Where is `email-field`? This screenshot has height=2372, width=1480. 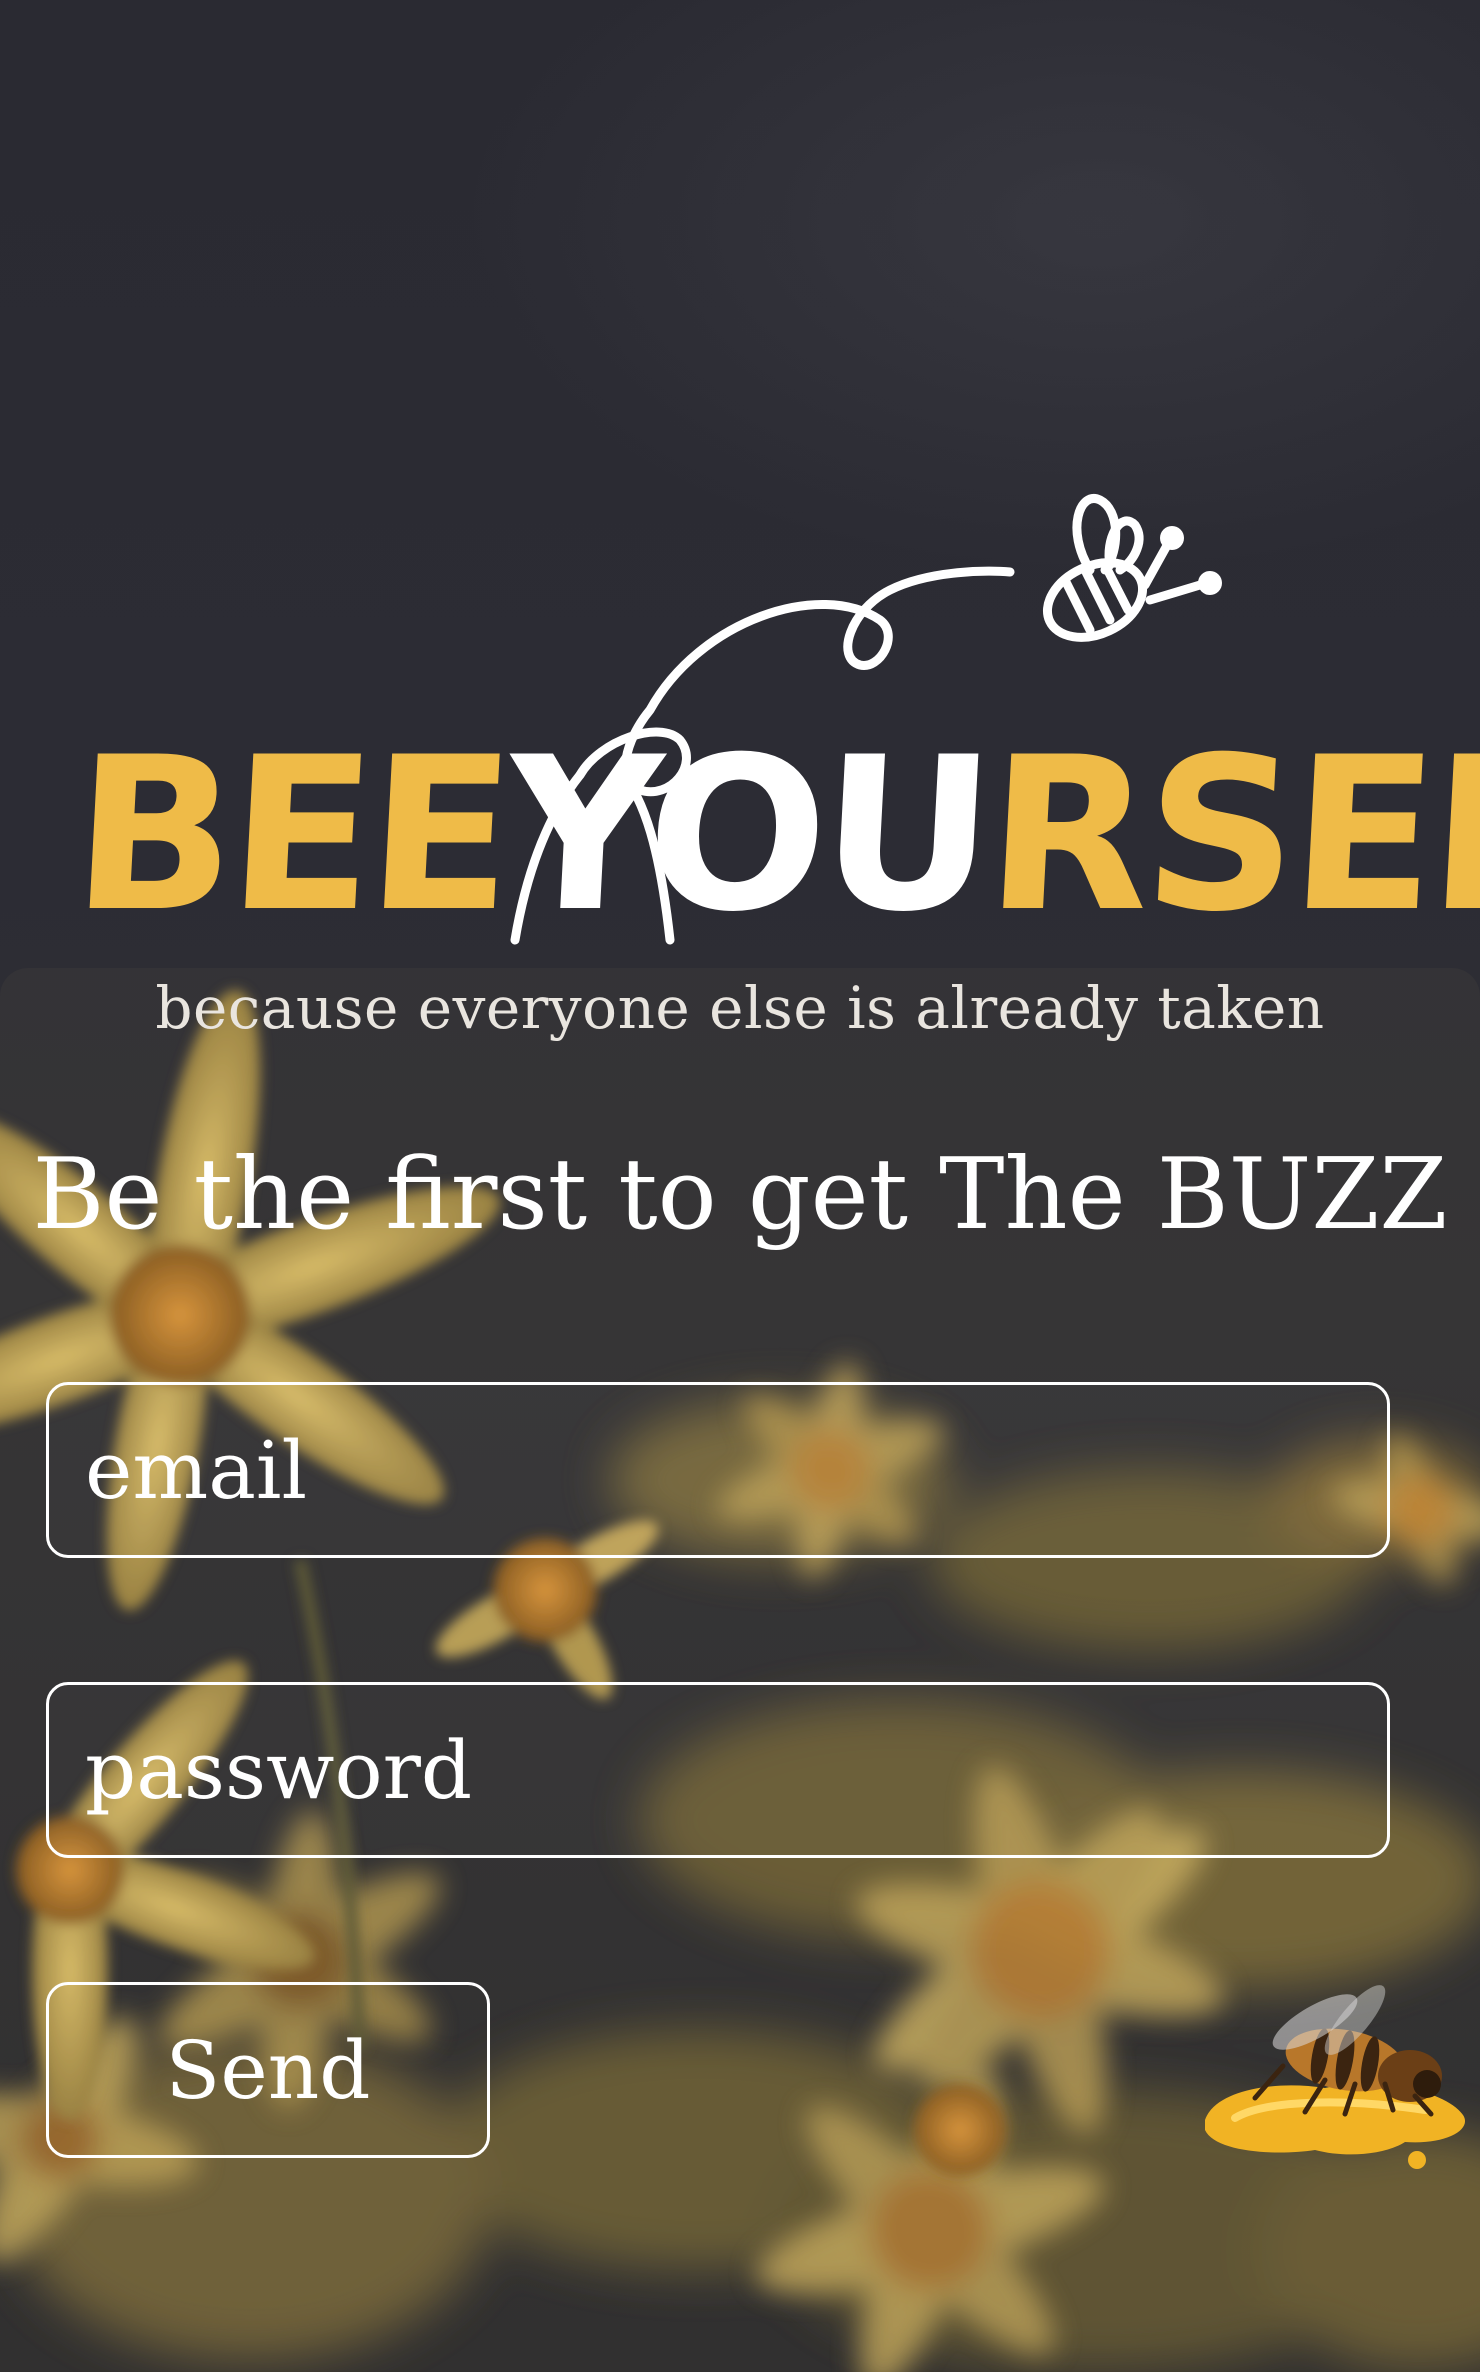 email-field is located at coordinates (718, 1470).